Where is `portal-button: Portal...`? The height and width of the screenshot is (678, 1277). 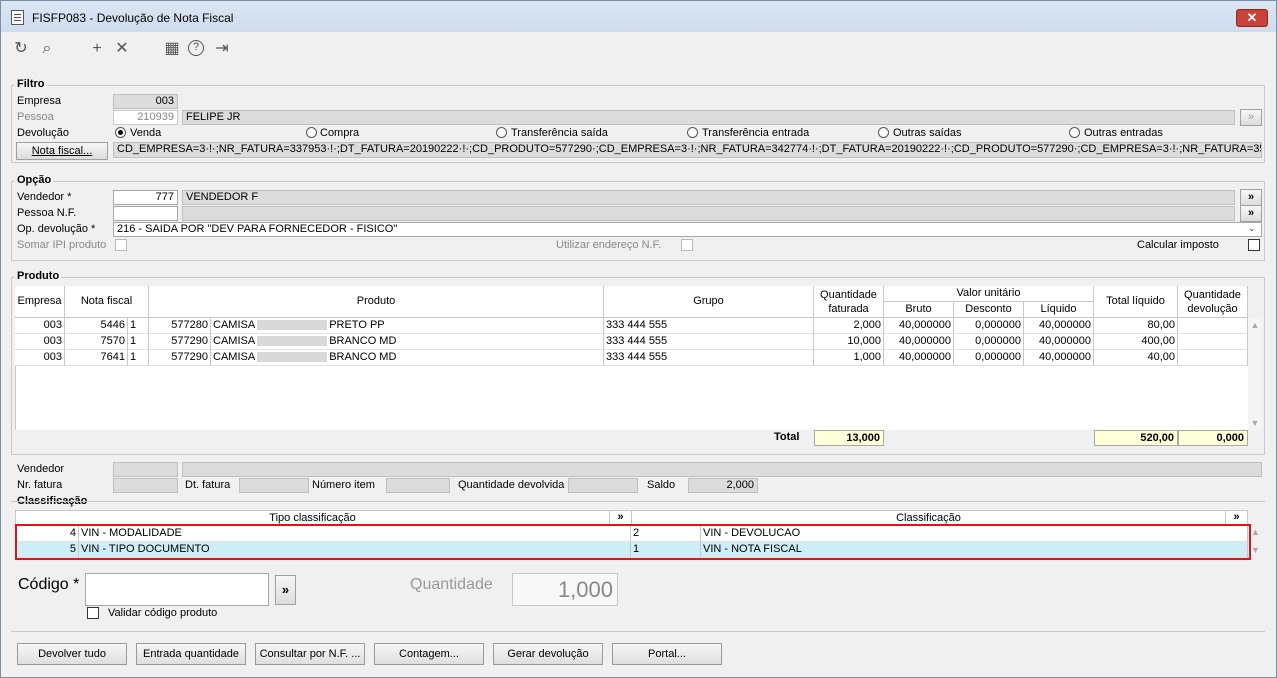 portal-button: Portal... is located at coordinates (667, 654).